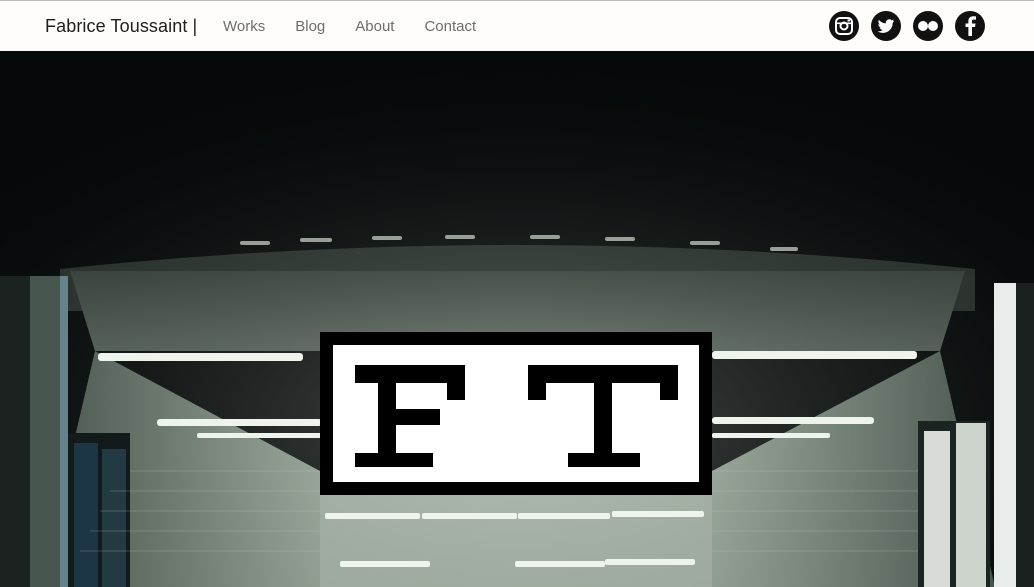  What do you see at coordinates (121, 26) in the screenshot?
I see `site-brand: Fabrice Toussaint |` at bounding box center [121, 26].